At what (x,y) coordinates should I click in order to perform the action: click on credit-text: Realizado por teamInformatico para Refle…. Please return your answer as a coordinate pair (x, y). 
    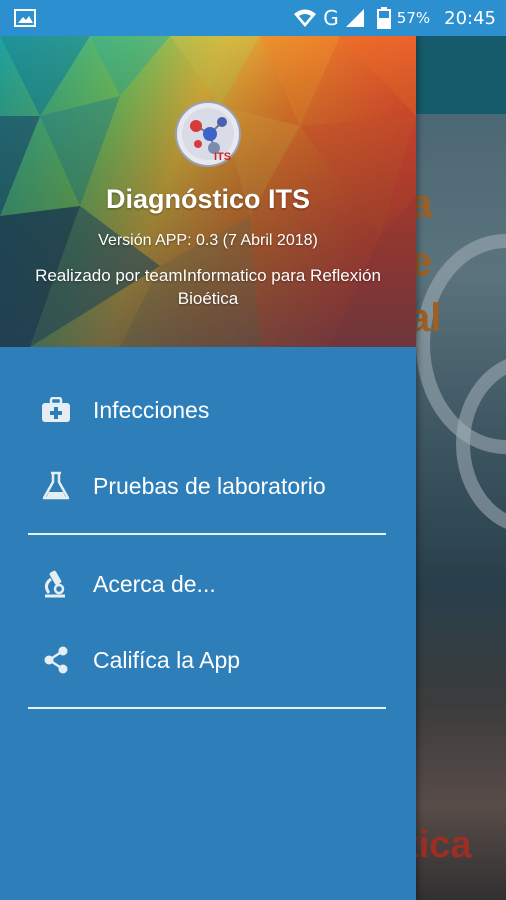
    Looking at the image, I should click on (208, 287).